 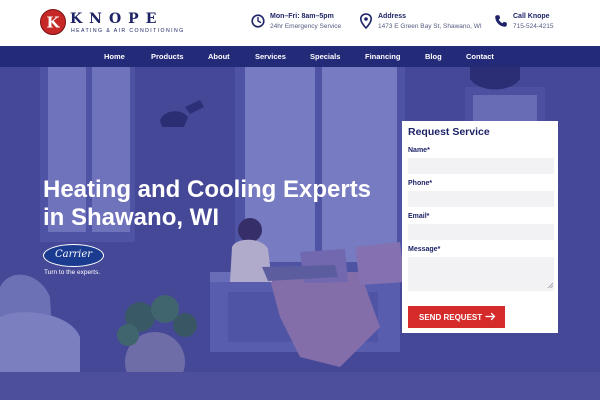 I want to click on carrier-logo: Carrier, so click(x=73, y=255).